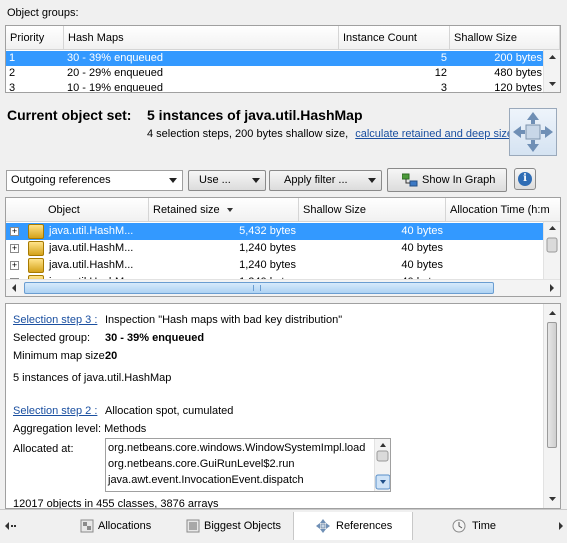 This screenshot has height=543, width=567. I want to click on tab-time-label: Time, so click(484, 526).